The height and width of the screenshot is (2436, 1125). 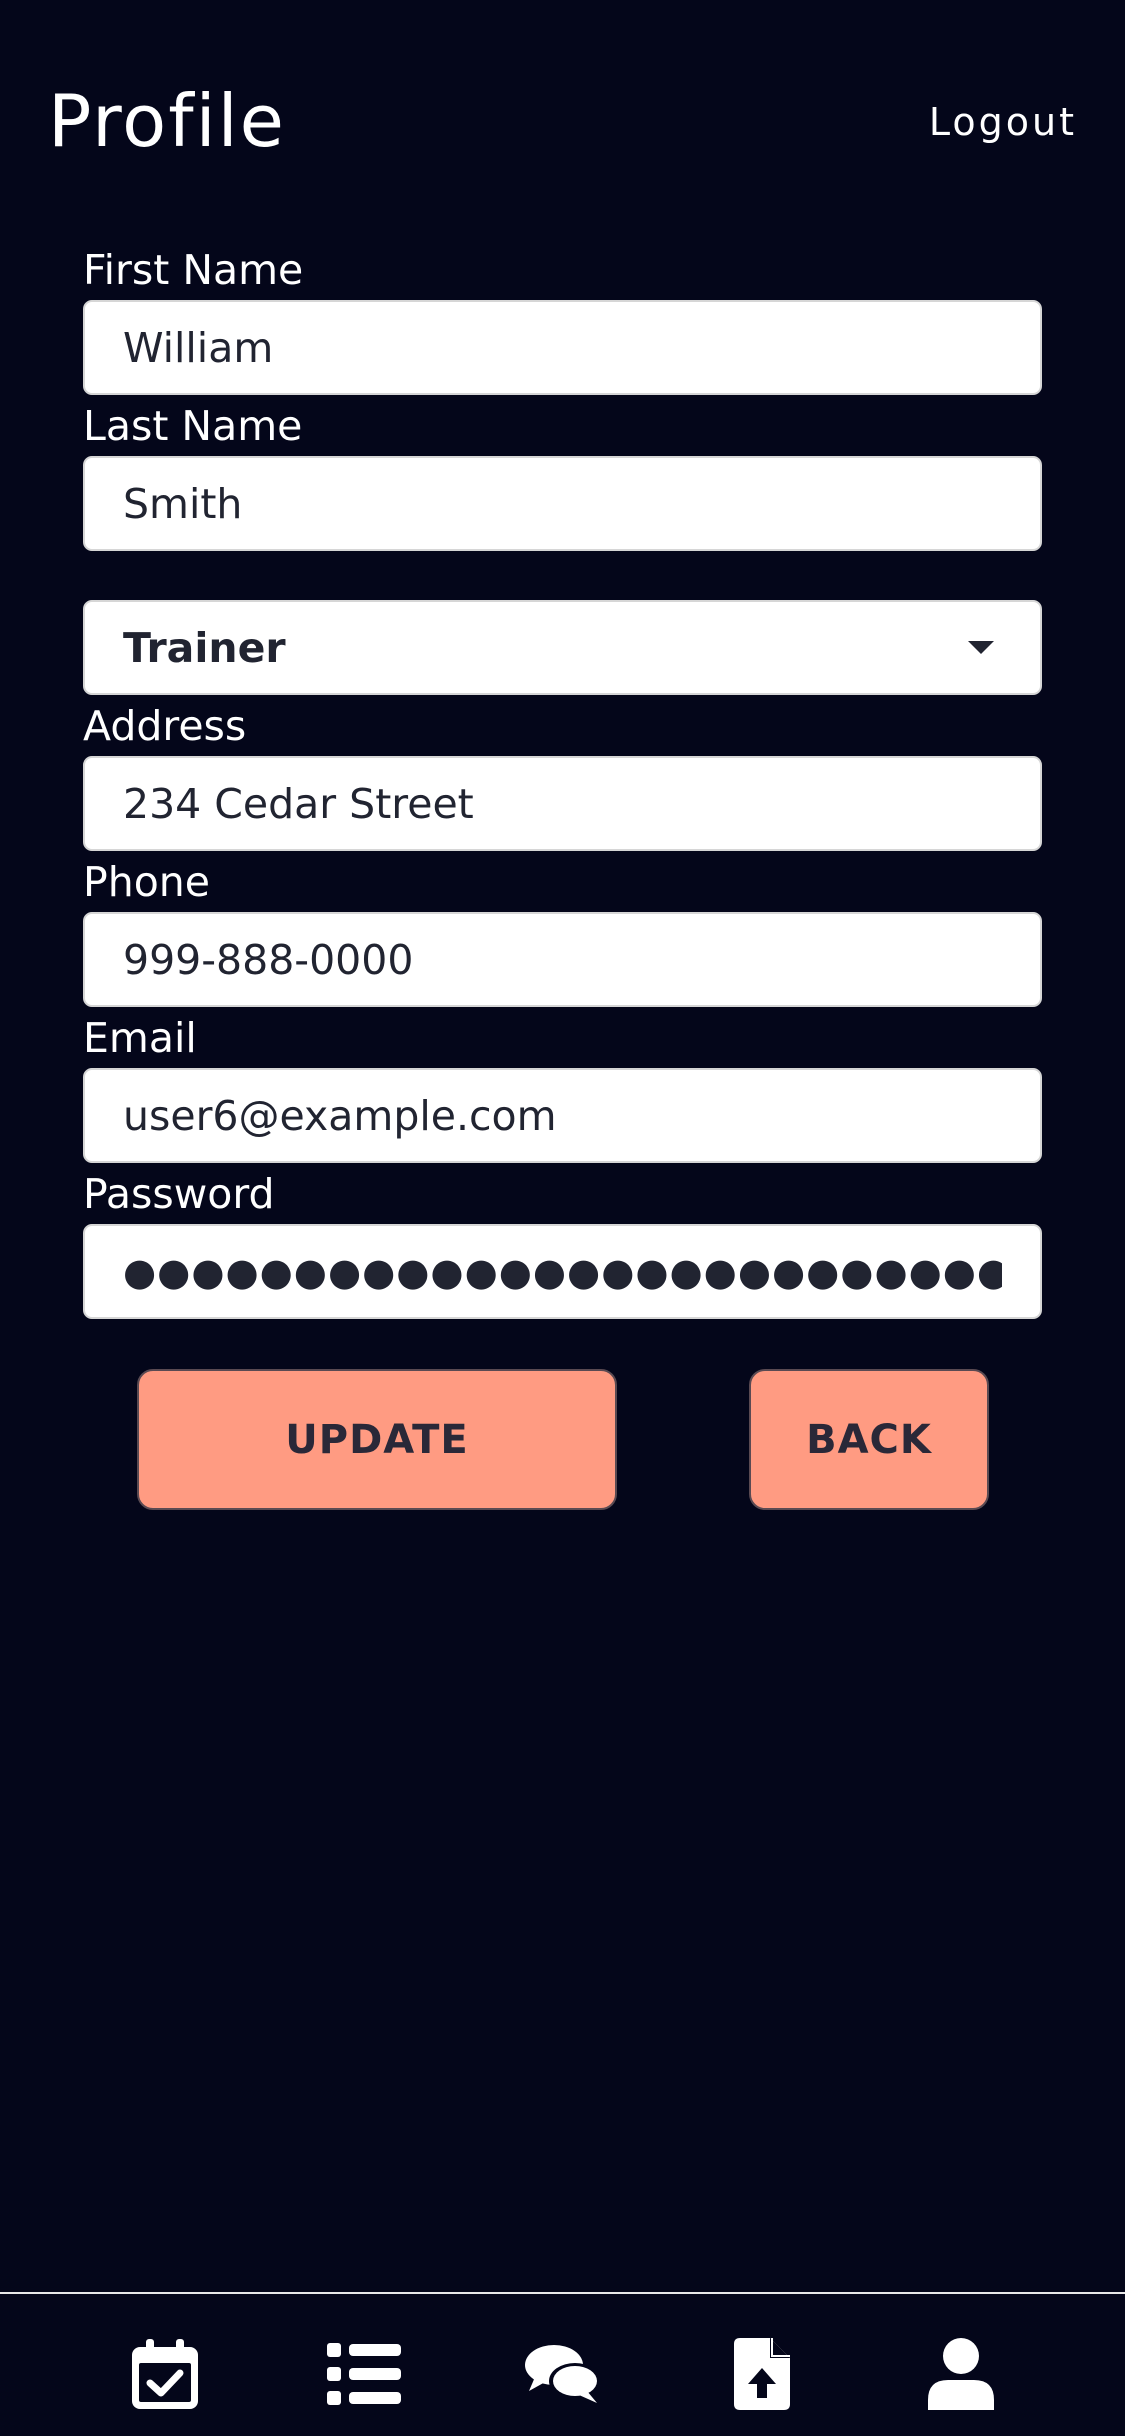 I want to click on tab-list, so click(x=364, y=2374).